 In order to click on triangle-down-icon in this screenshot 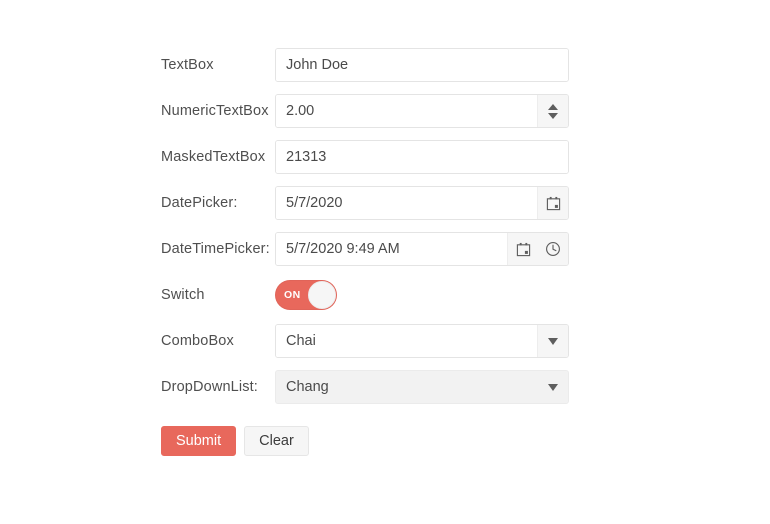, I will do `click(553, 115)`.